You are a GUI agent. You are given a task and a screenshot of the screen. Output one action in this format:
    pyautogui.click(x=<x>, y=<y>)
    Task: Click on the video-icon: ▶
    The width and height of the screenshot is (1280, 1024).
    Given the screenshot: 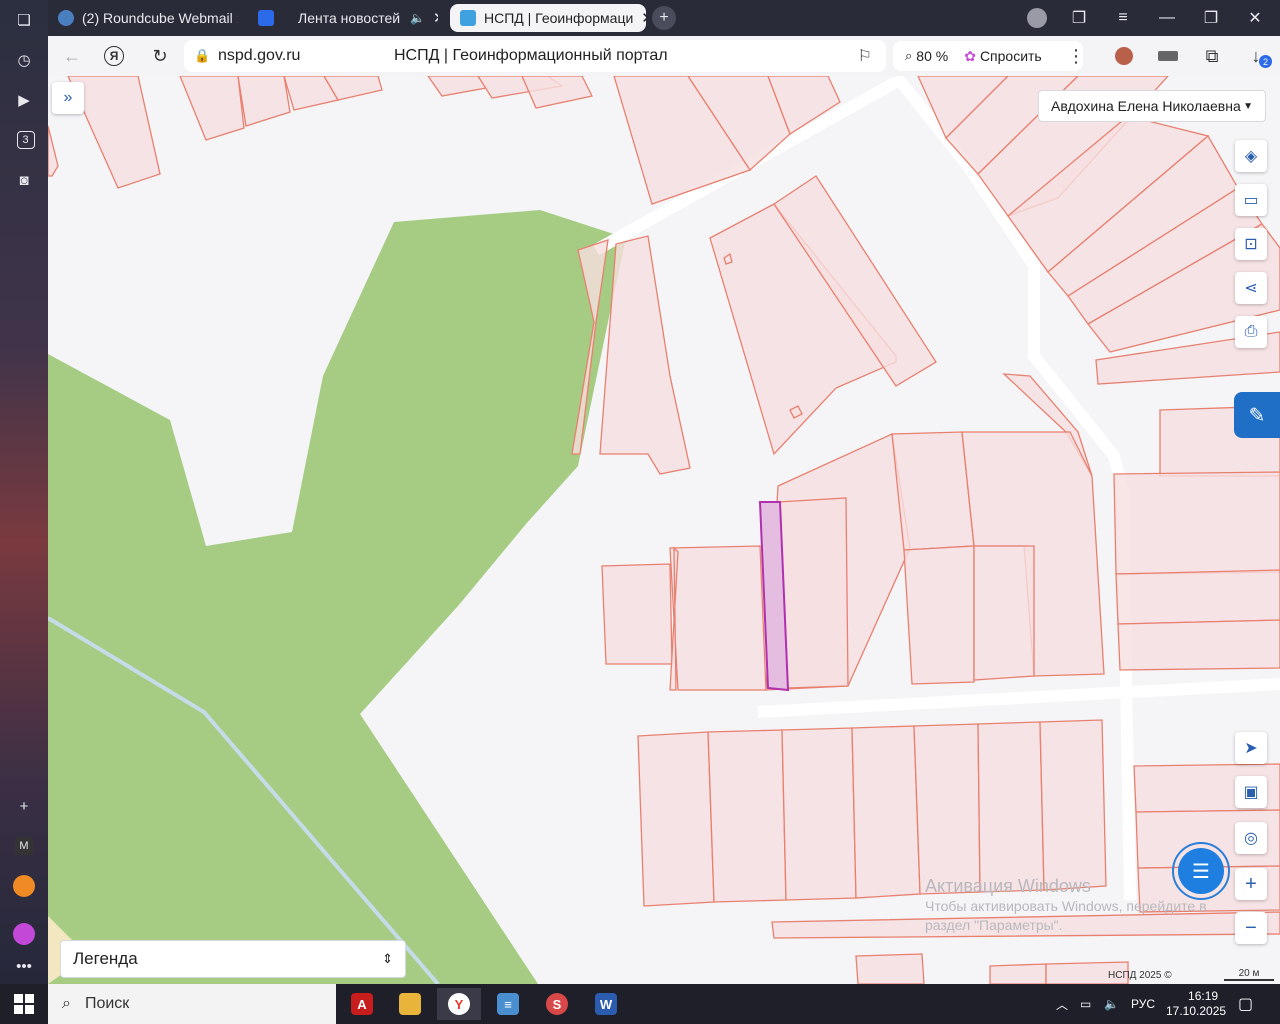 What is the action you would take?
    pyautogui.click(x=24, y=100)
    